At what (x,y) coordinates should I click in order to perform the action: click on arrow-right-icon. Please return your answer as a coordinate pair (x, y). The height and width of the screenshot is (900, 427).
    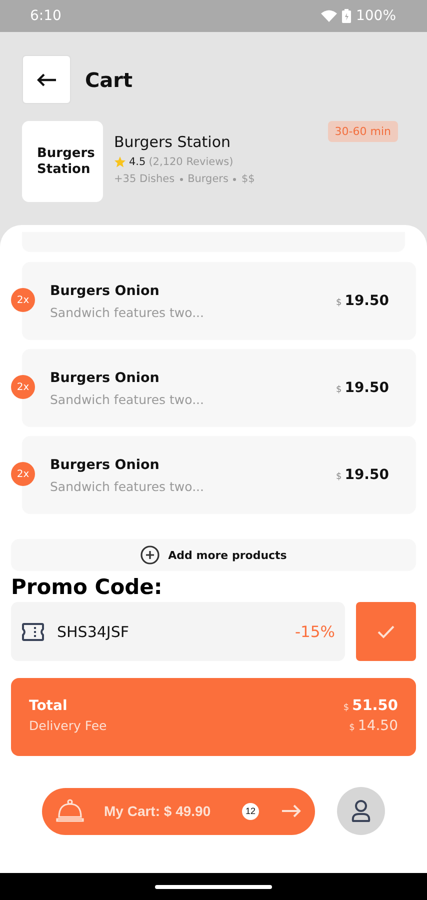
    Looking at the image, I should click on (291, 811).